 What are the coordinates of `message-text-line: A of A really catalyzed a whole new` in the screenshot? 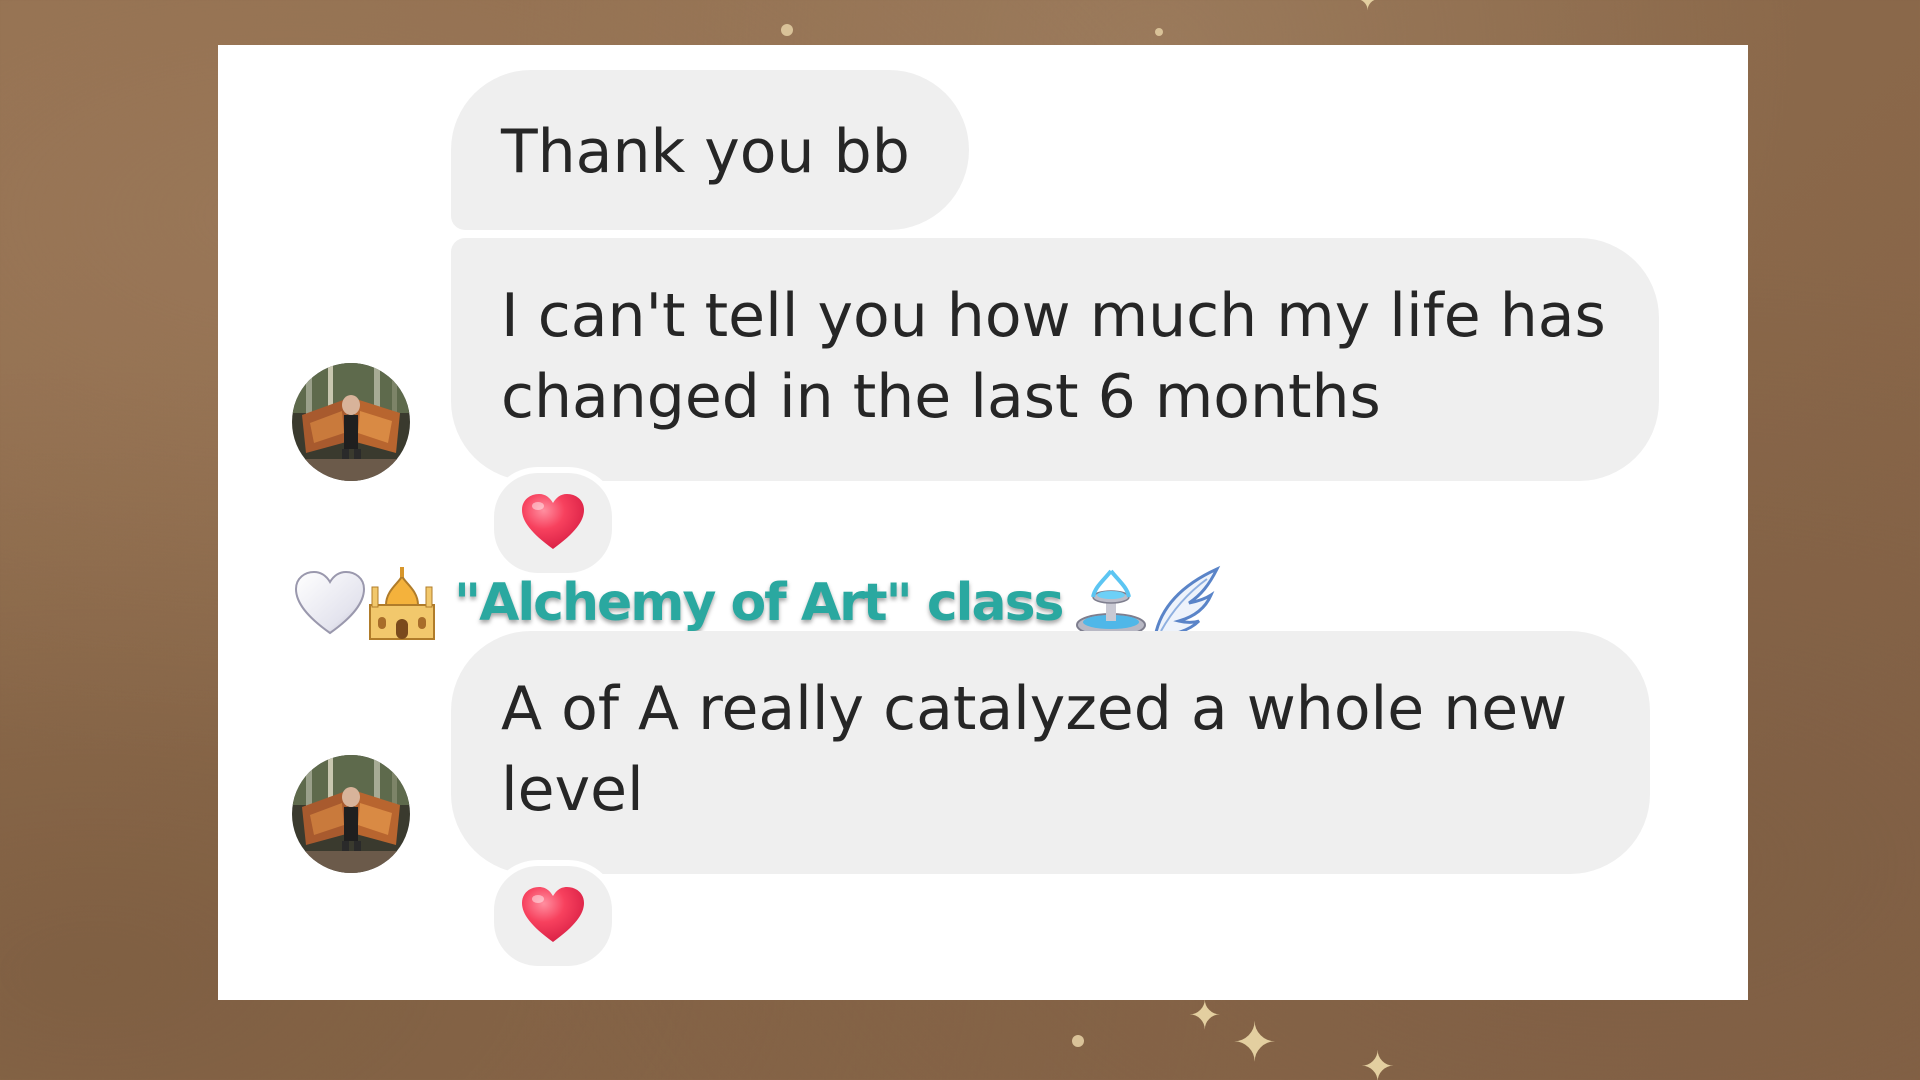 It's located at (1034, 709).